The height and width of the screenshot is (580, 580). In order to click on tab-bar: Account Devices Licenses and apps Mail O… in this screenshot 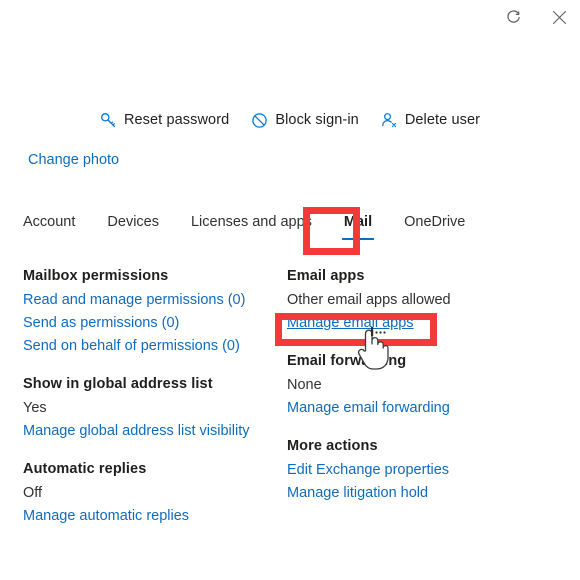, I will do `click(252, 227)`.